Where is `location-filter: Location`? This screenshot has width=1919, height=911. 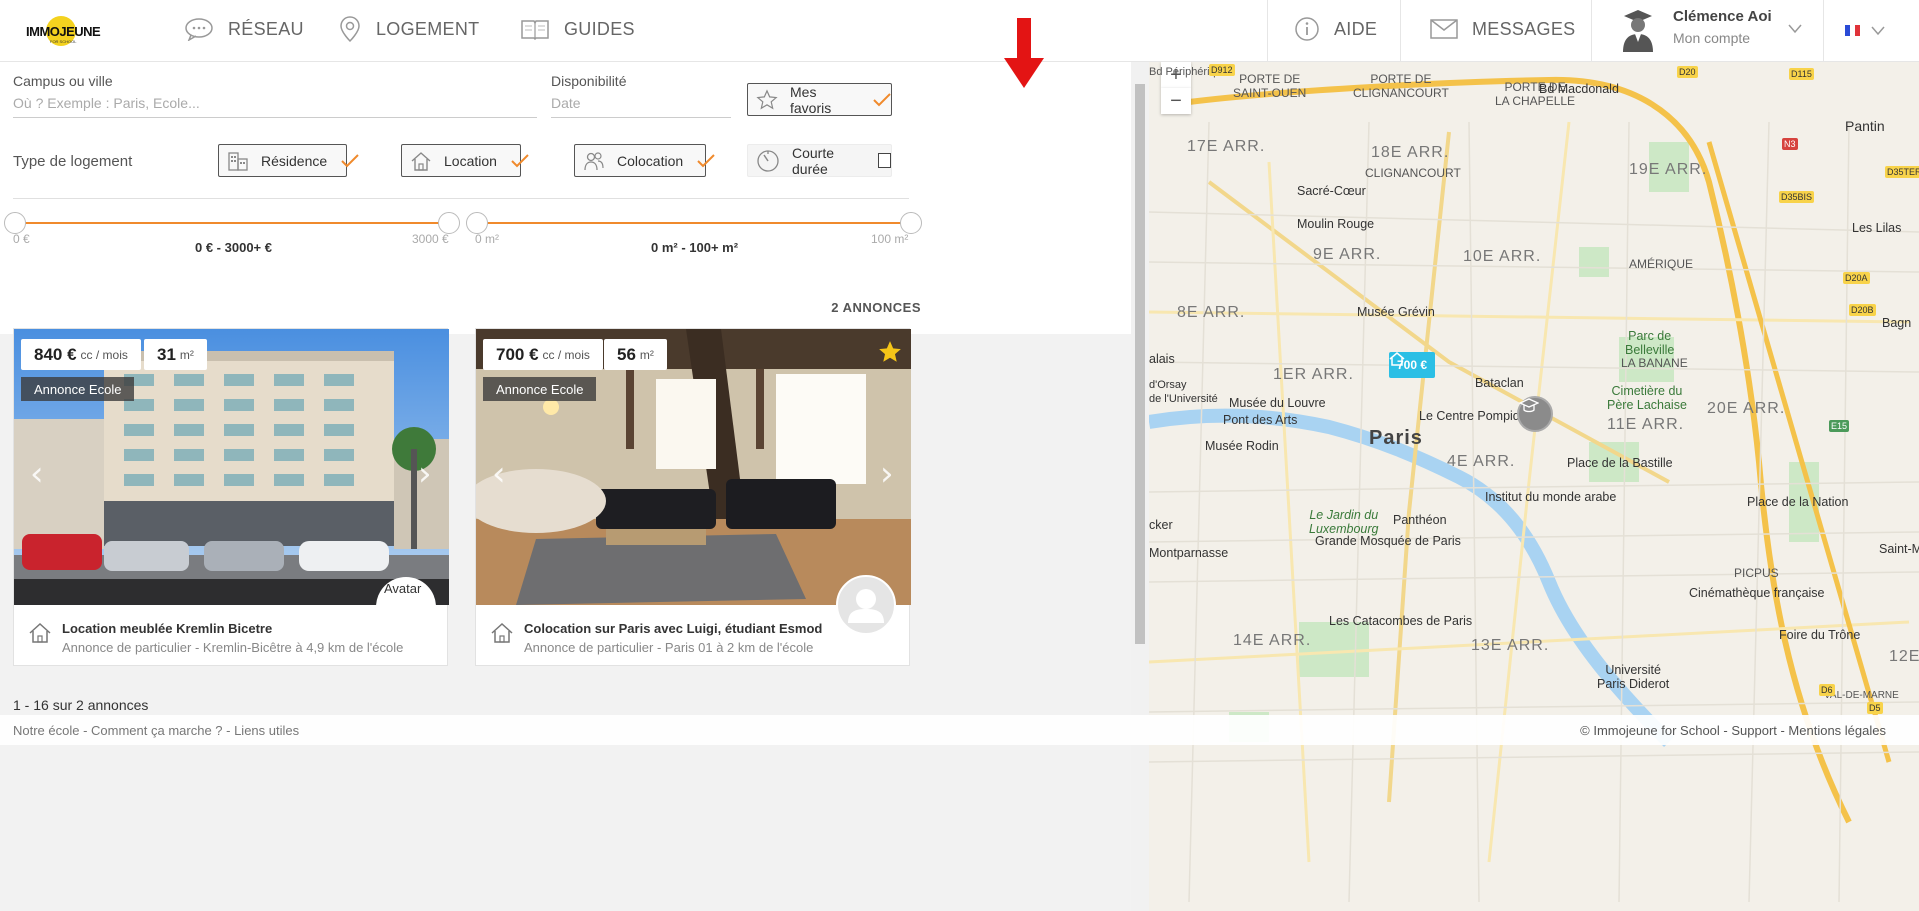
location-filter: Location is located at coordinates (465, 160).